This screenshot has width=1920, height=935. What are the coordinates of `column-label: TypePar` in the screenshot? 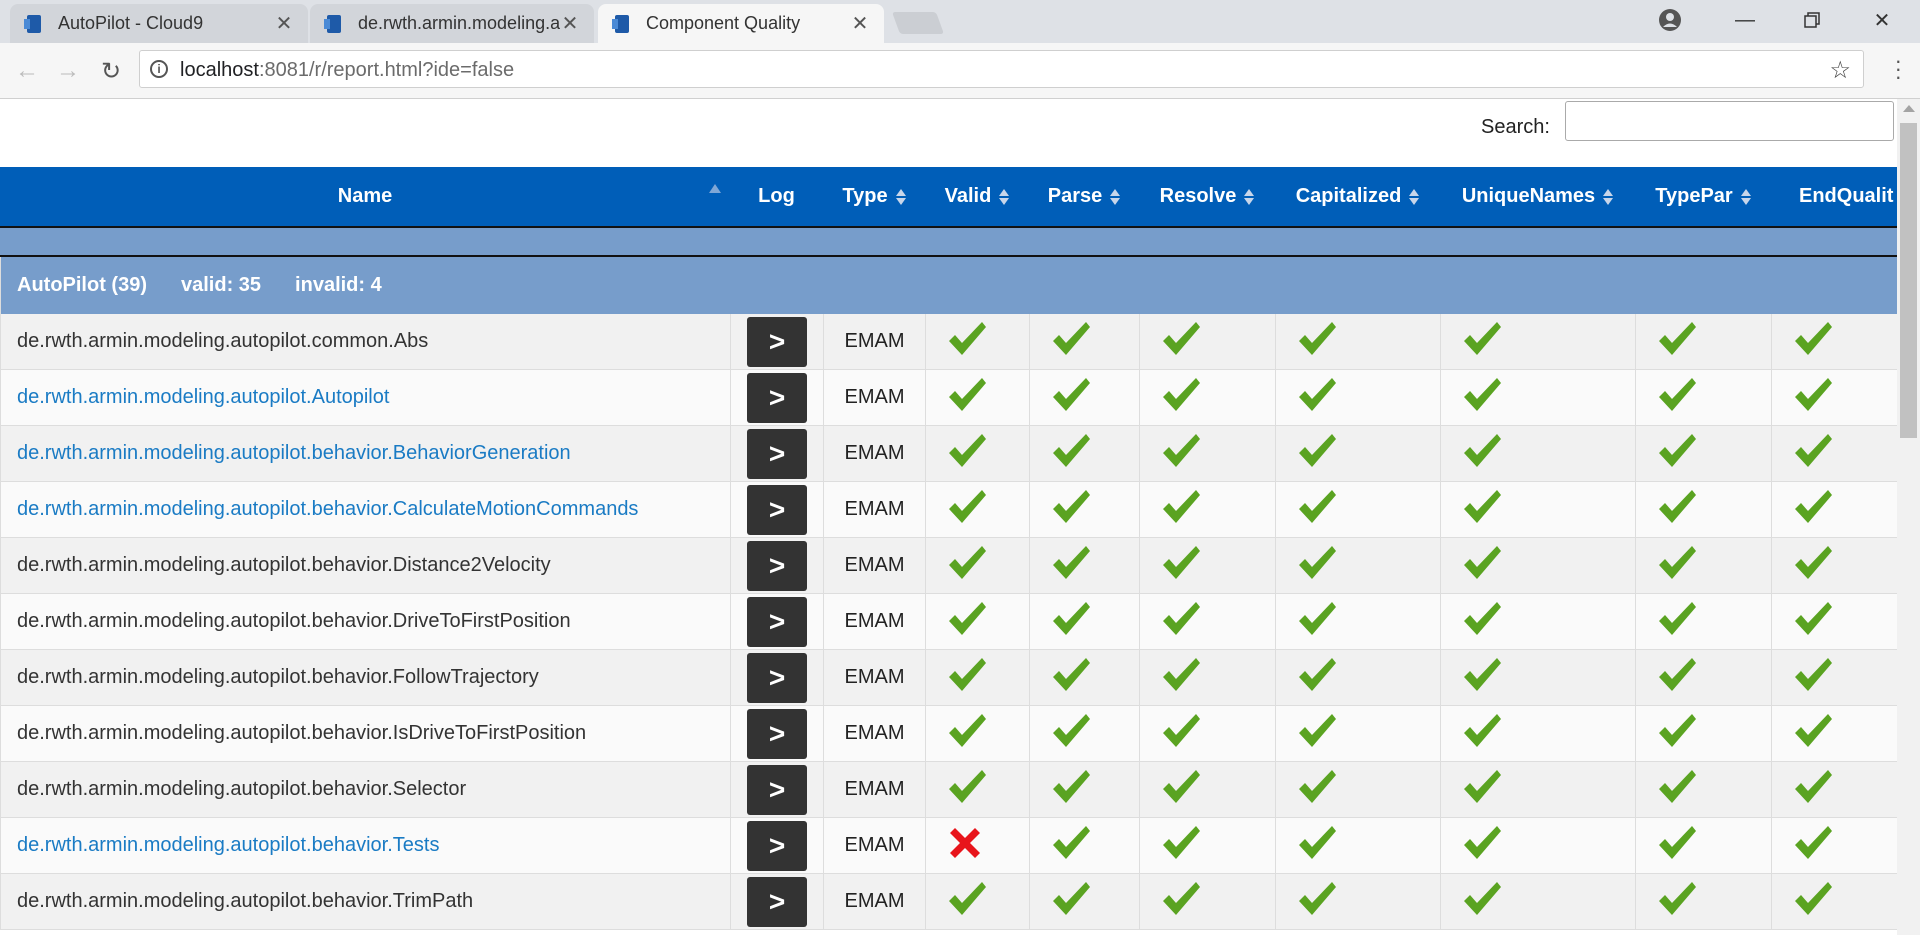 It's located at (1694, 196).